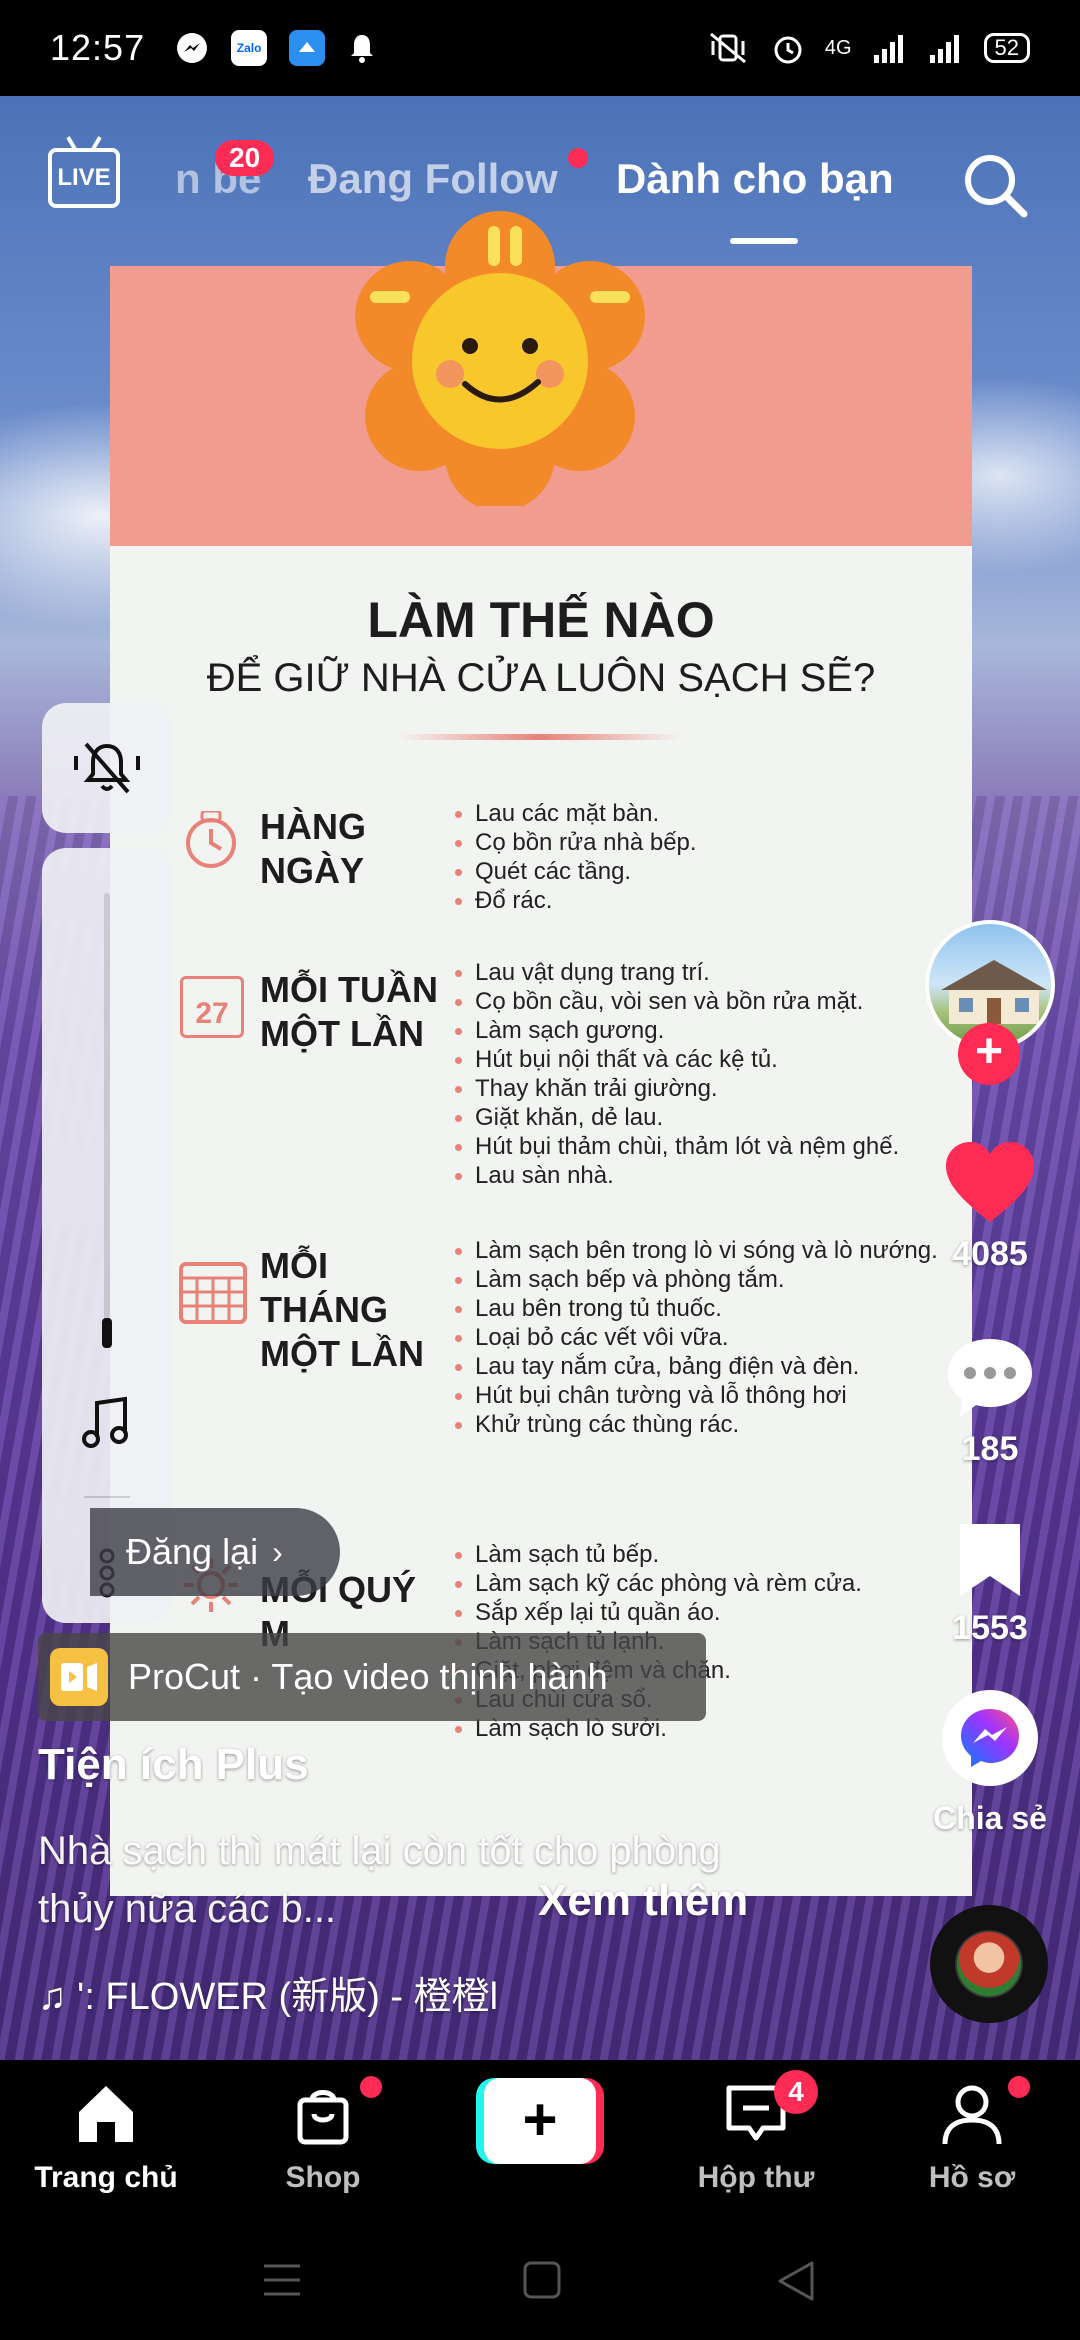 The image size is (1080, 2340). I want to click on nav-label: Hộp thư, so click(756, 2177).